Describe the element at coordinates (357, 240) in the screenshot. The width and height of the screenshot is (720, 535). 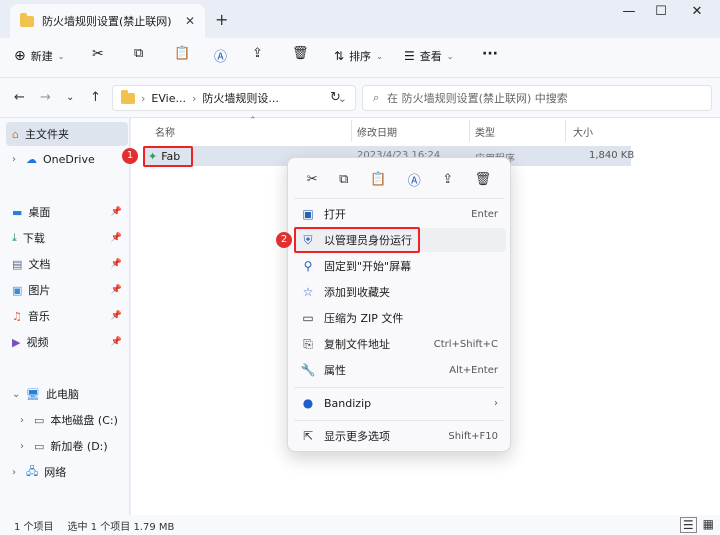
I see `highlight-box` at that location.